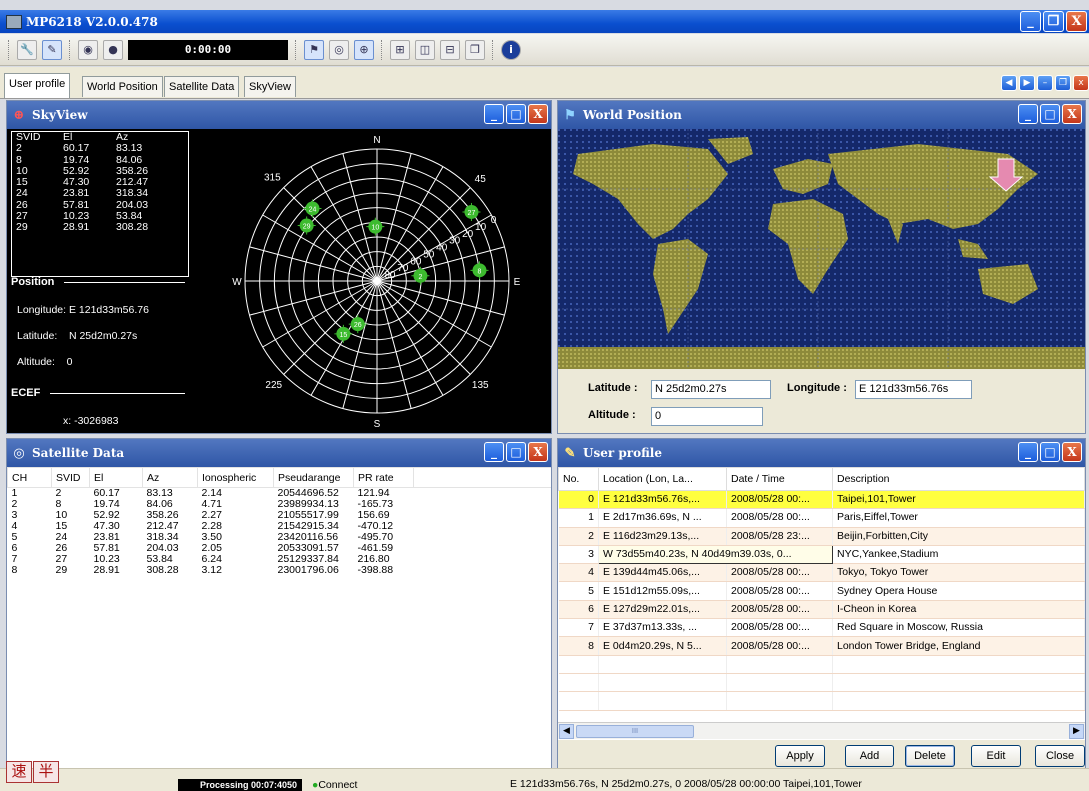  What do you see at coordinates (1027, 83) in the screenshot?
I see `next-window-icon: ▶` at bounding box center [1027, 83].